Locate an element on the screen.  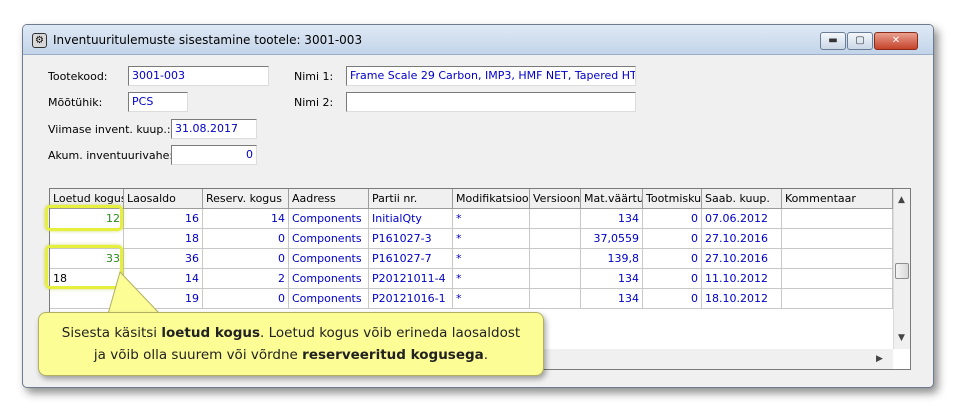
maximize-button: ▢ is located at coordinates (860, 41).